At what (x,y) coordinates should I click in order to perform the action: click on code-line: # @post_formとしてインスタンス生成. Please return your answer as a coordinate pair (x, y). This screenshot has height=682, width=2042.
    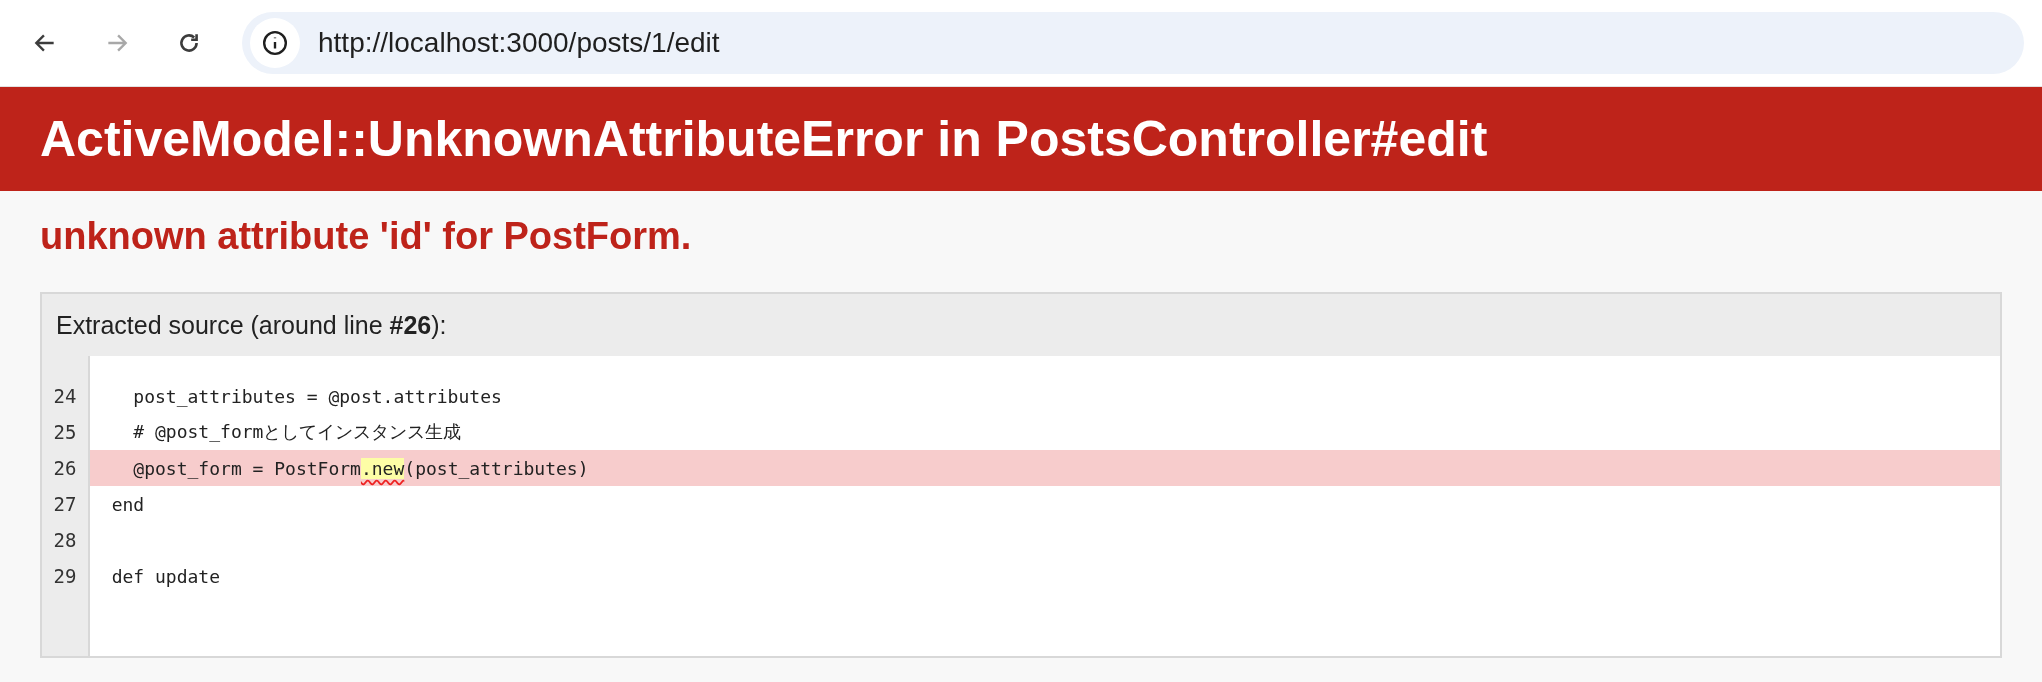
    Looking at the image, I should click on (297, 432).